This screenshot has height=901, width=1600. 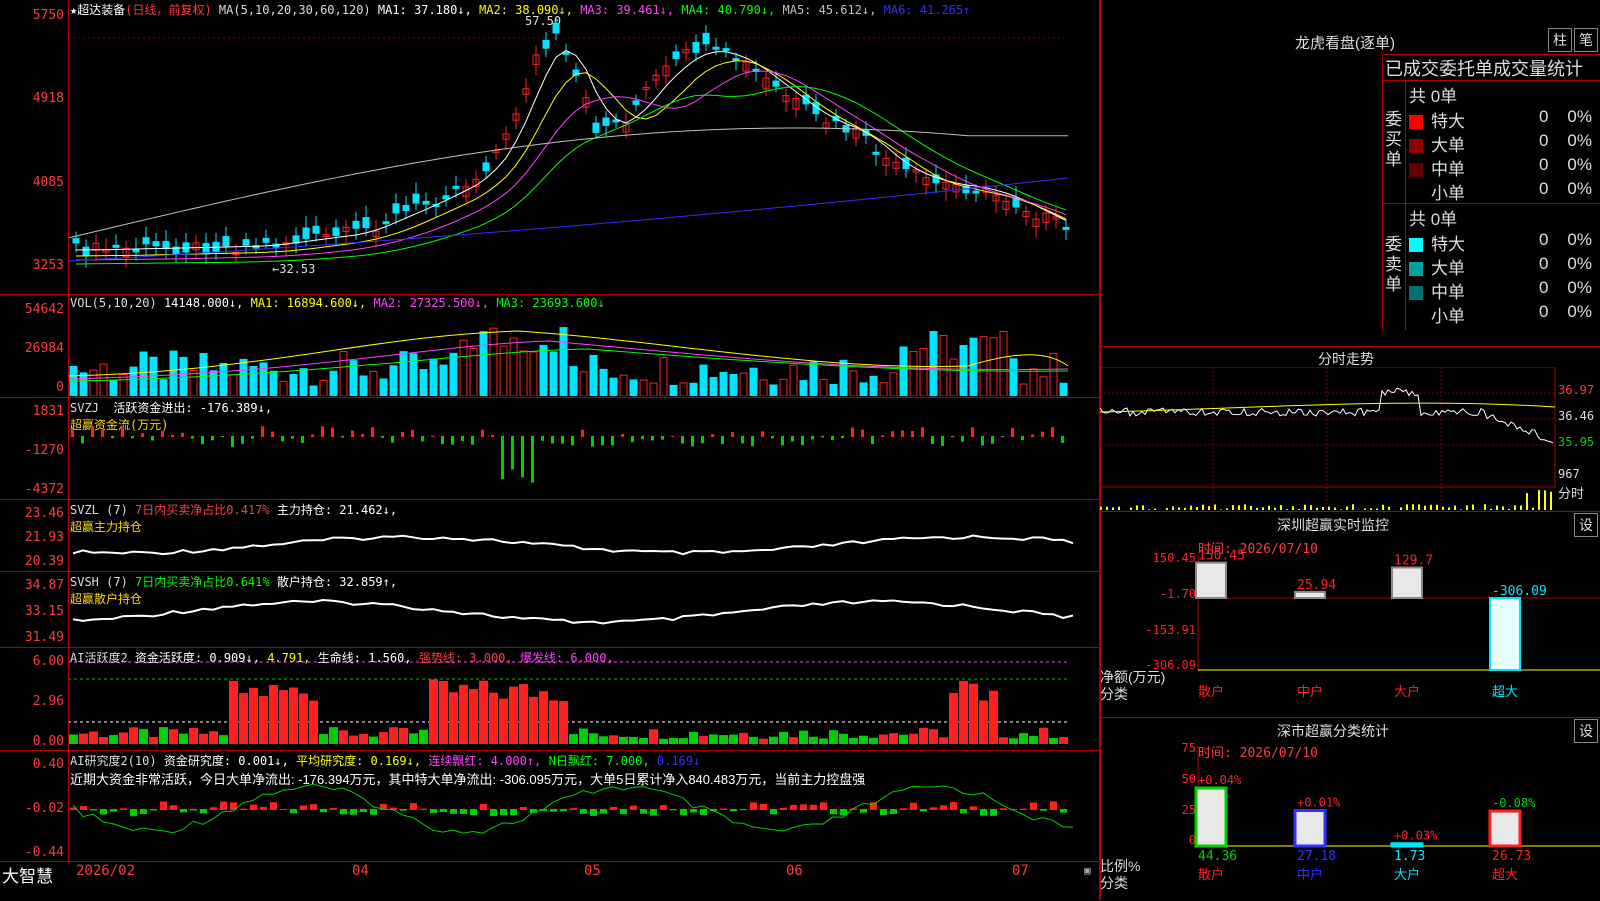 I want to click on buy-row-0-values: 0 0%, so click(x=1565, y=117).